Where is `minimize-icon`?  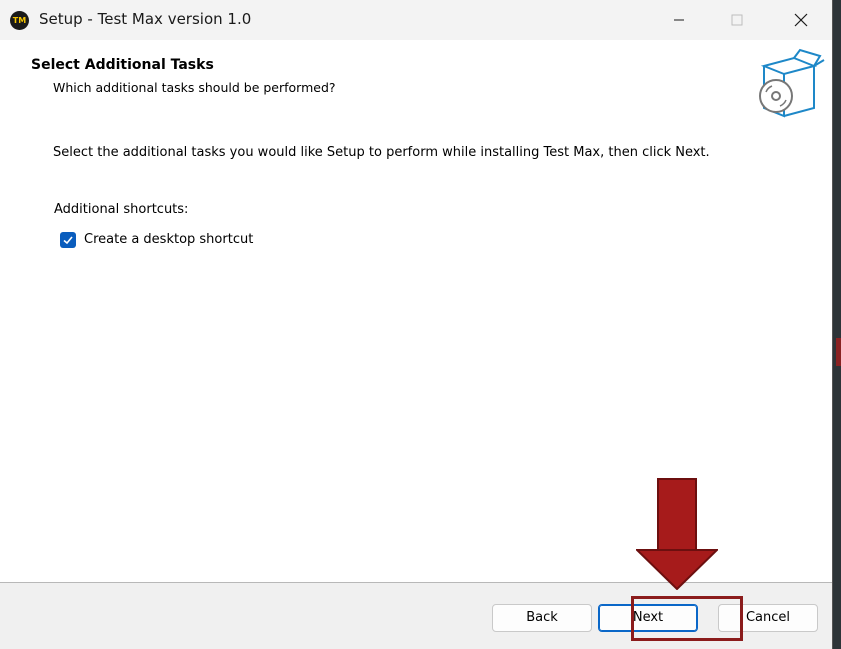 minimize-icon is located at coordinates (679, 20).